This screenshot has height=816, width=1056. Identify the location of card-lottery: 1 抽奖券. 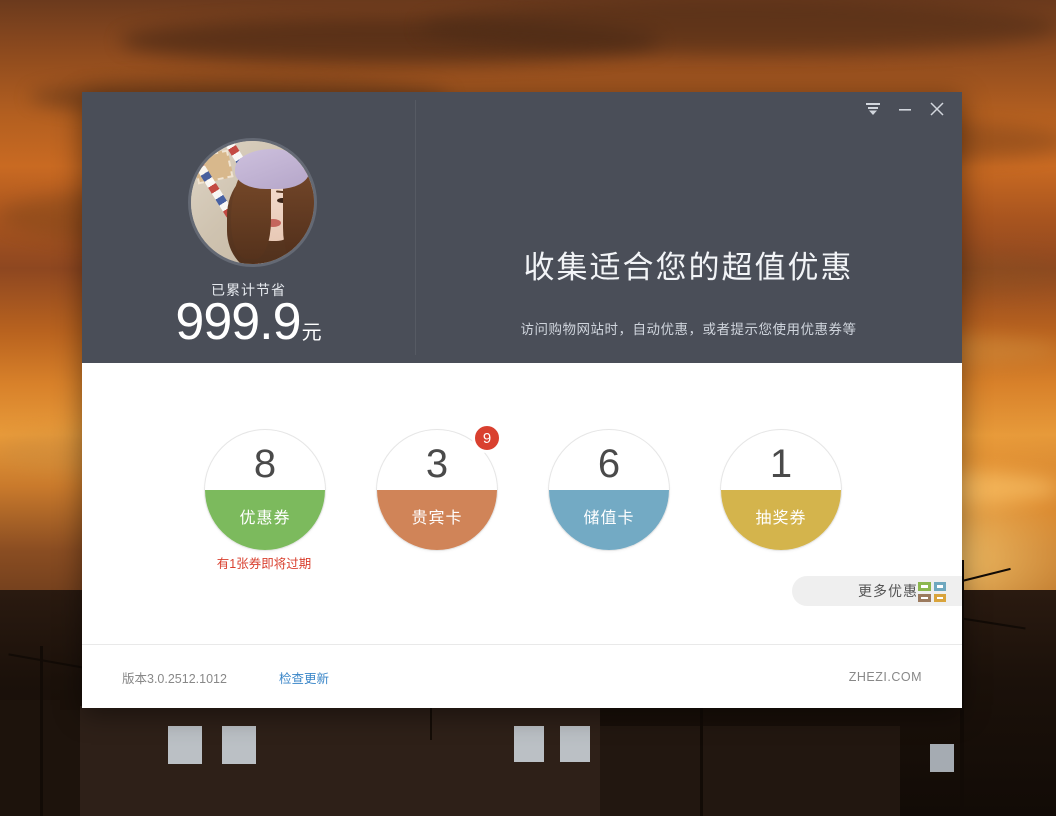
(781, 490).